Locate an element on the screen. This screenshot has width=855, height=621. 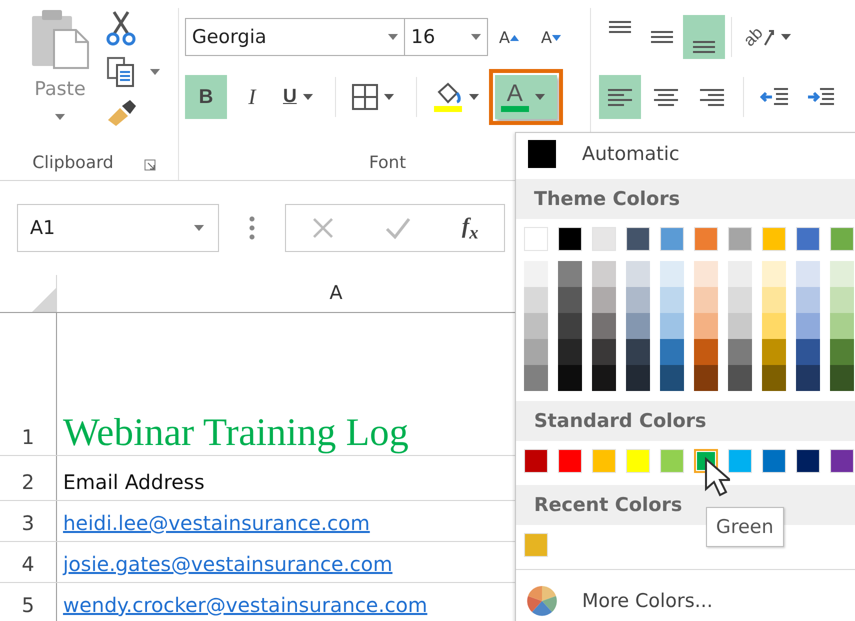
align-left-button is located at coordinates (620, 97).